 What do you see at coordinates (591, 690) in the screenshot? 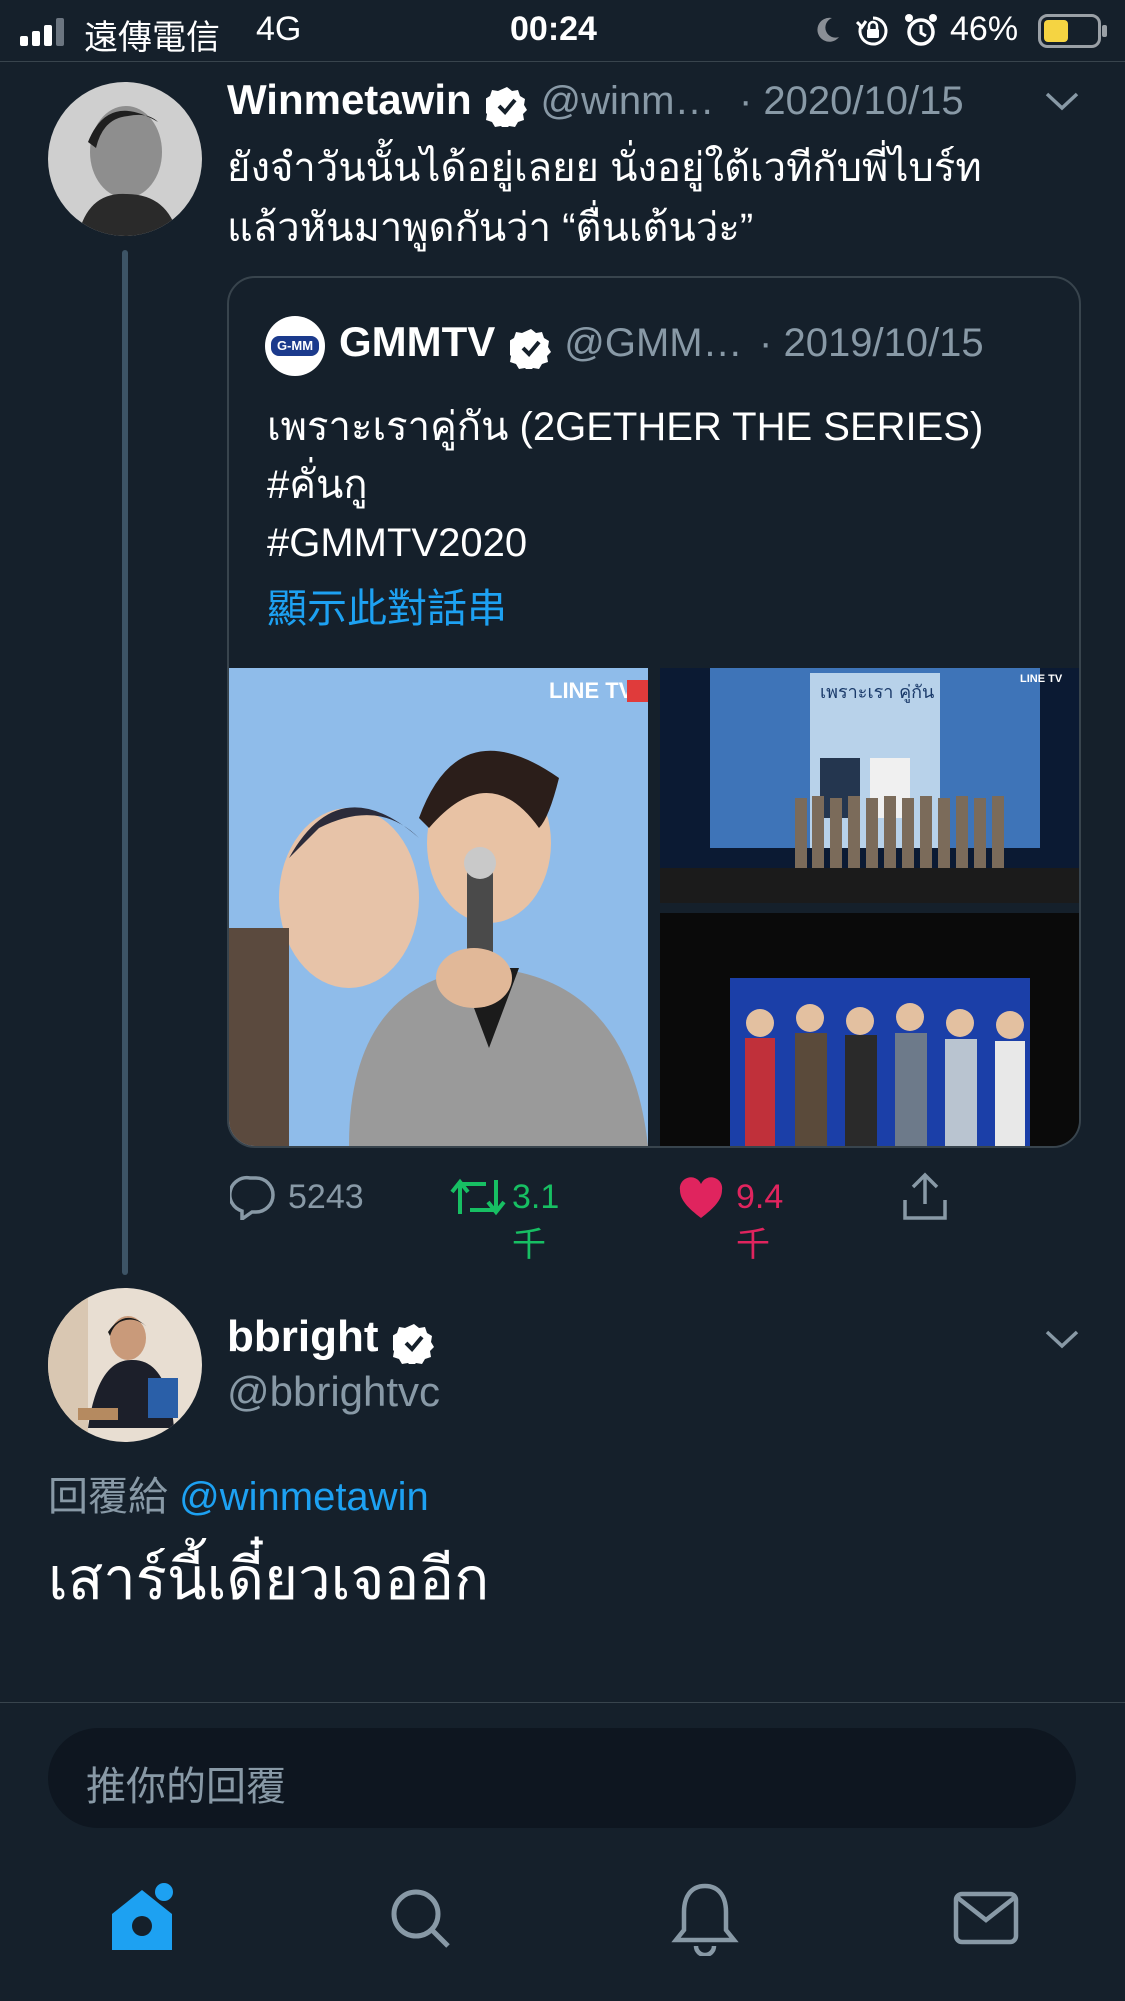
I see `linetv-banner-1: LINE TV` at bounding box center [591, 690].